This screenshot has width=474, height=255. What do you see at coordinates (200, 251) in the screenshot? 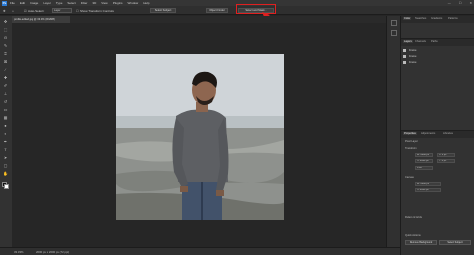
I see `status-bar: 33.33% 2000 px x 2000 px (72 ppi)` at bounding box center [200, 251].